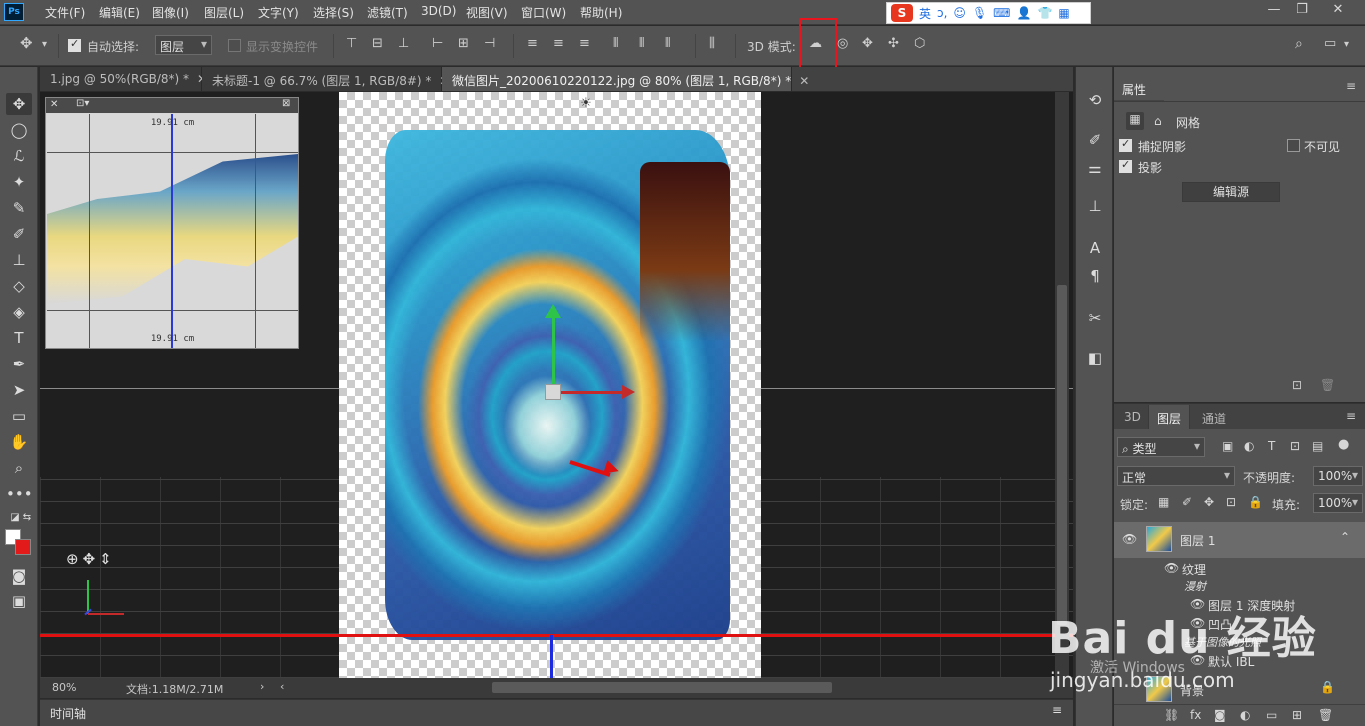  Describe the element at coordinates (1239, 586) in the screenshot. I see `layer-row: 漫射` at that location.